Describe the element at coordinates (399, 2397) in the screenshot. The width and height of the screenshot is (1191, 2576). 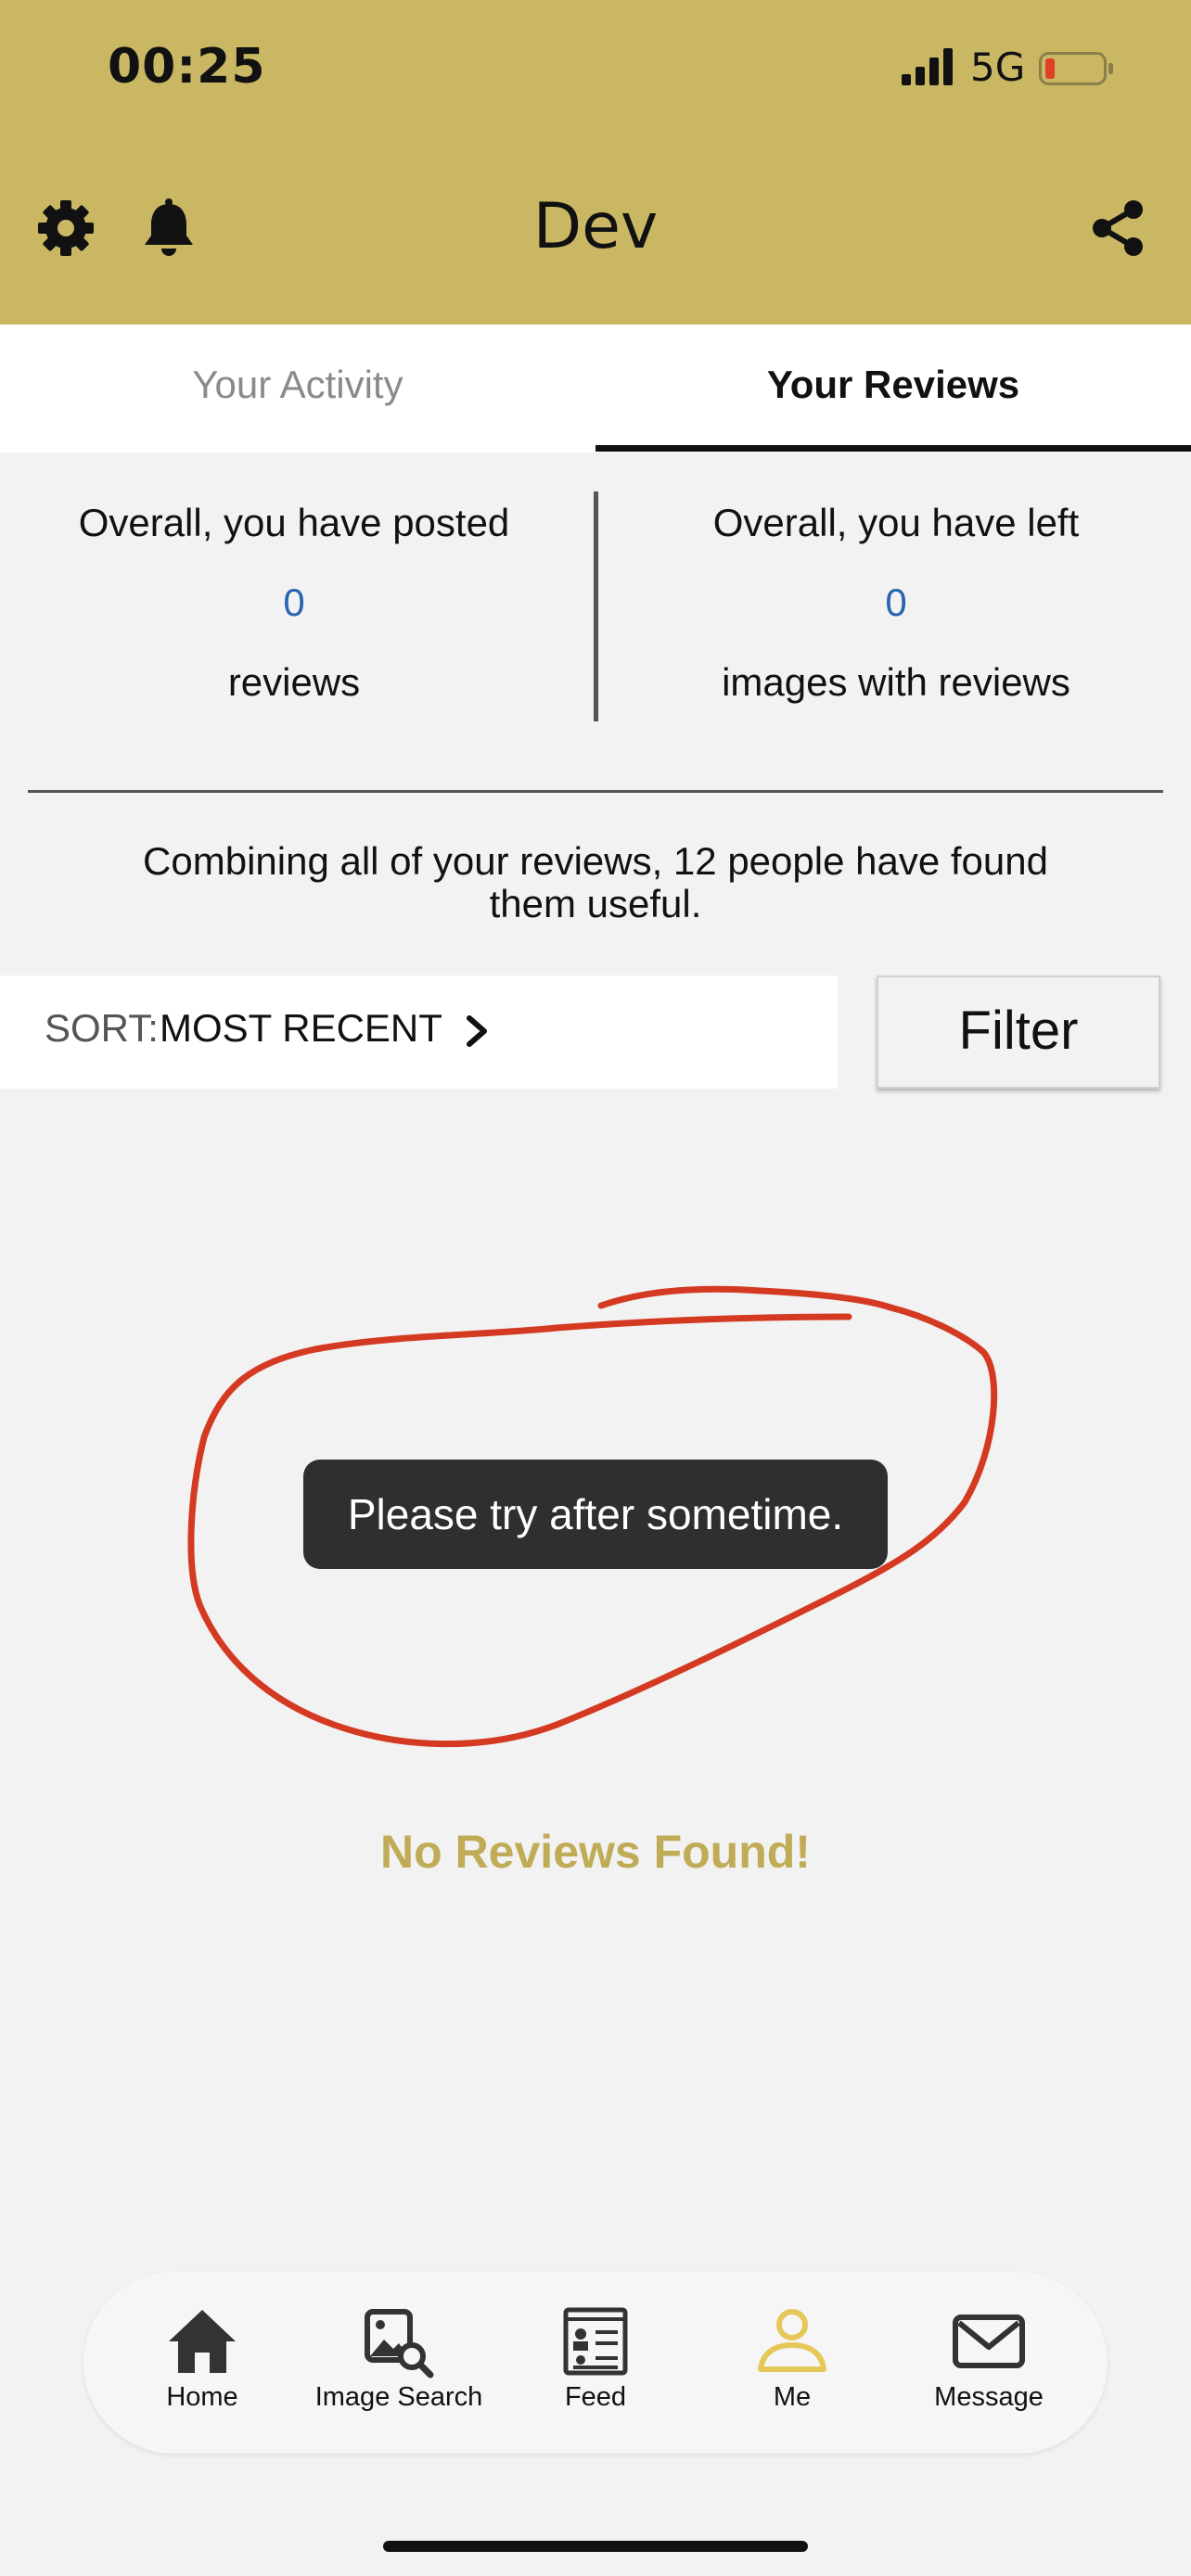
I see `nav-image-search-label: Image Search` at that location.